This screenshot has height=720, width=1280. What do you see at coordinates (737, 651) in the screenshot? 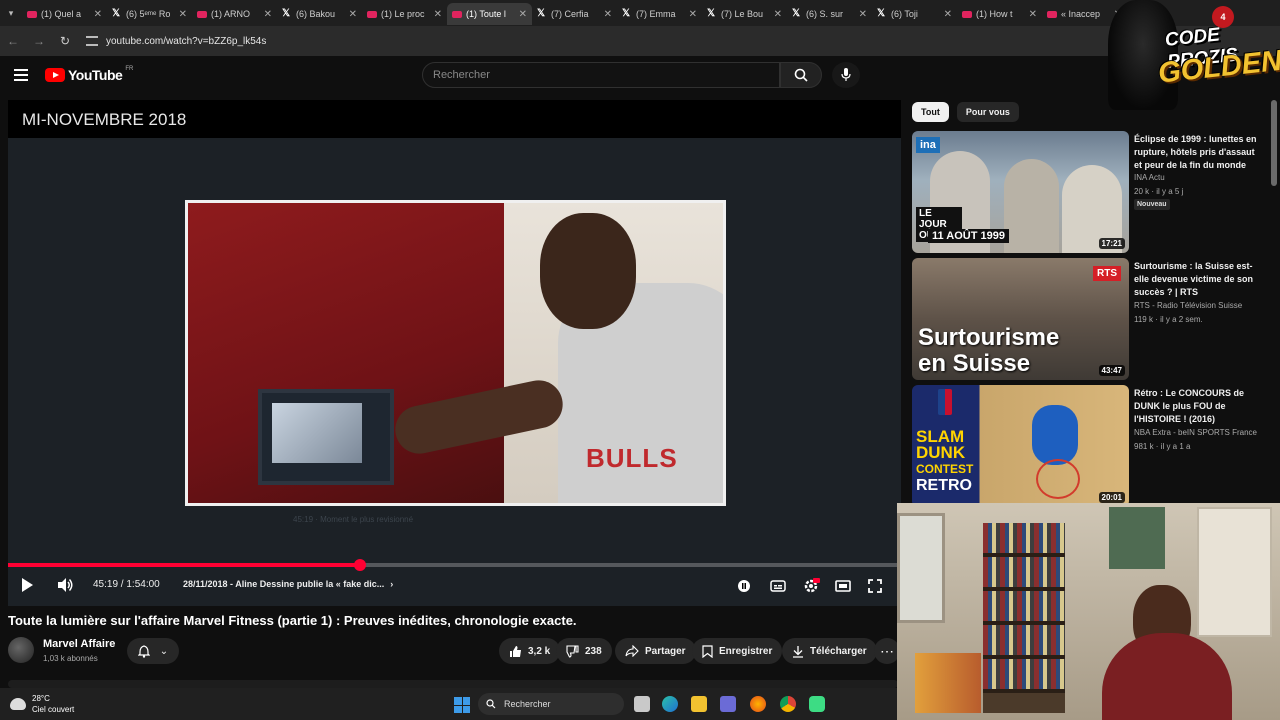
I see `save-button: Enregistrer` at bounding box center [737, 651].